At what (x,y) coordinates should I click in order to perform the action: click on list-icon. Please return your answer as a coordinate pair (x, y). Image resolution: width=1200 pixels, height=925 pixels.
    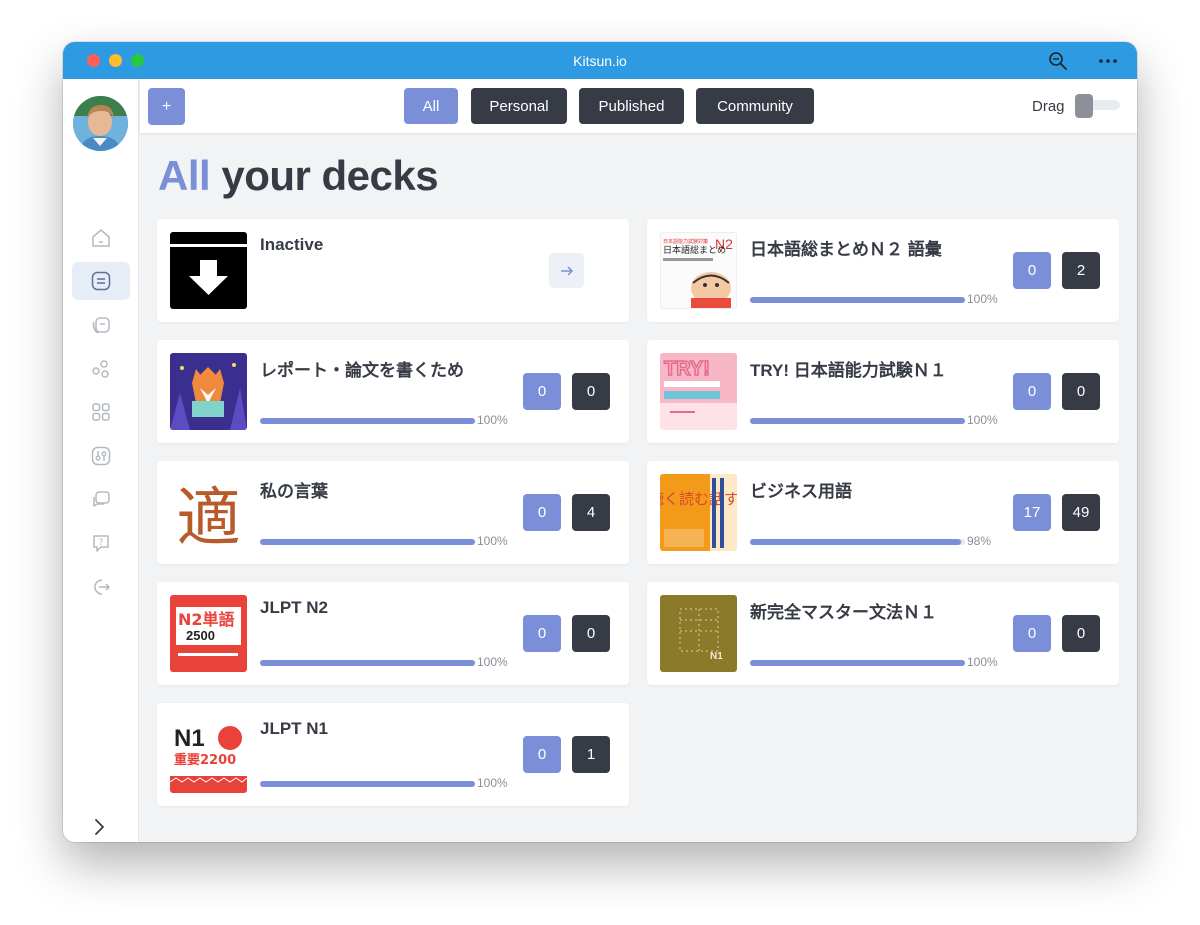
    Looking at the image, I should click on (101, 281).